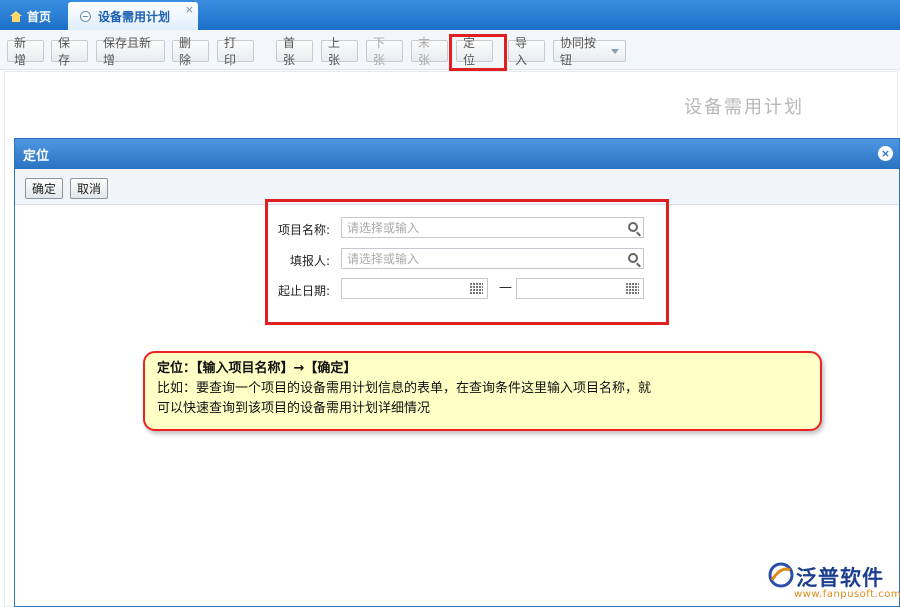 The image size is (900, 607). Describe the element at coordinates (847, 594) in the screenshot. I see `logo-url: www.fanpusoft.com` at that location.